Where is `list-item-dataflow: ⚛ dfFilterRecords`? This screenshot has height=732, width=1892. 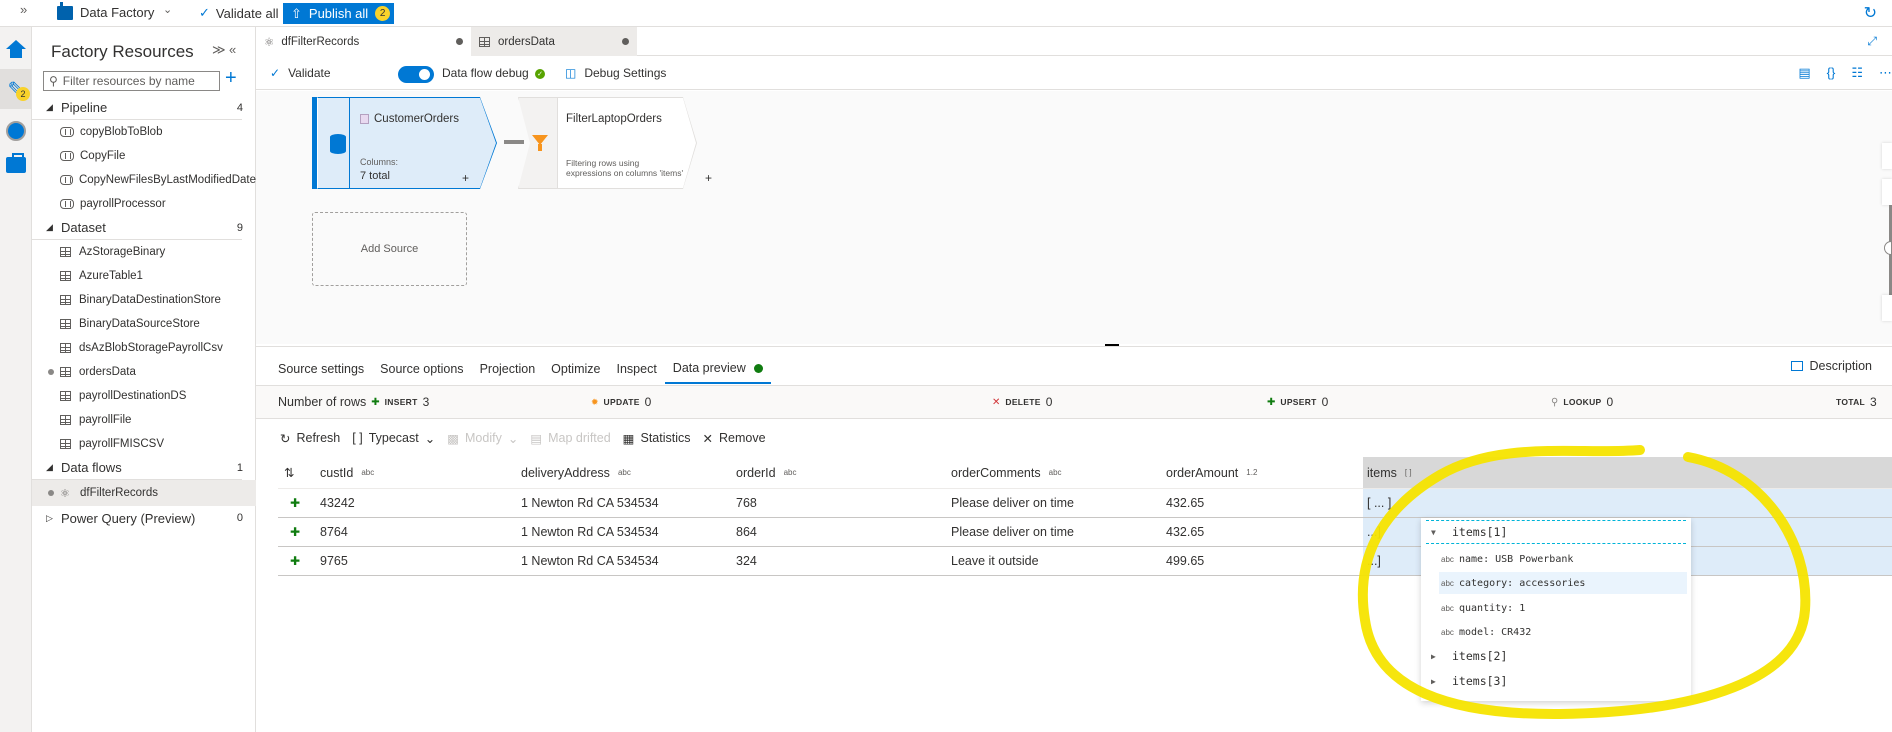 list-item-dataflow: ⚛ dfFilterRecords is located at coordinates (144, 493).